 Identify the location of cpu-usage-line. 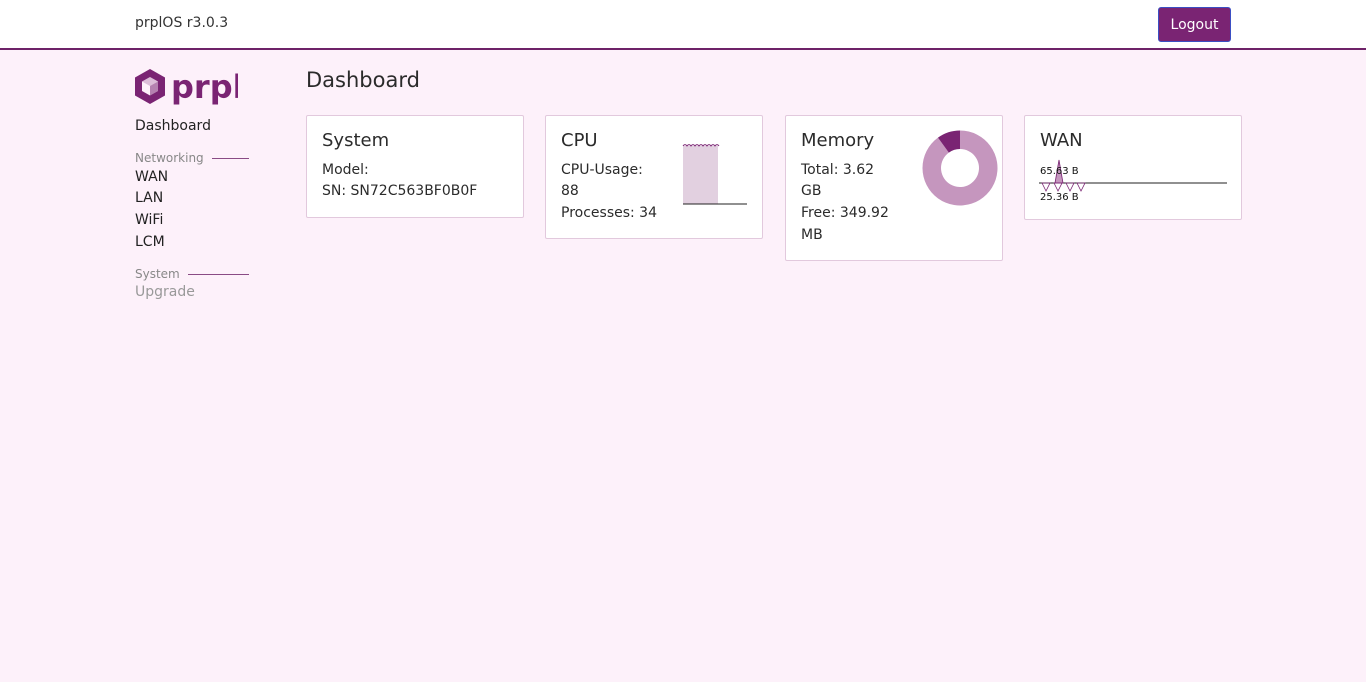
(701, 145).